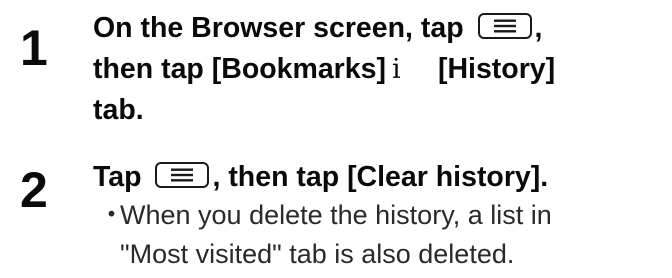  I want to click on note-line: ・When you delete the history, a list in, so click(383, 215).